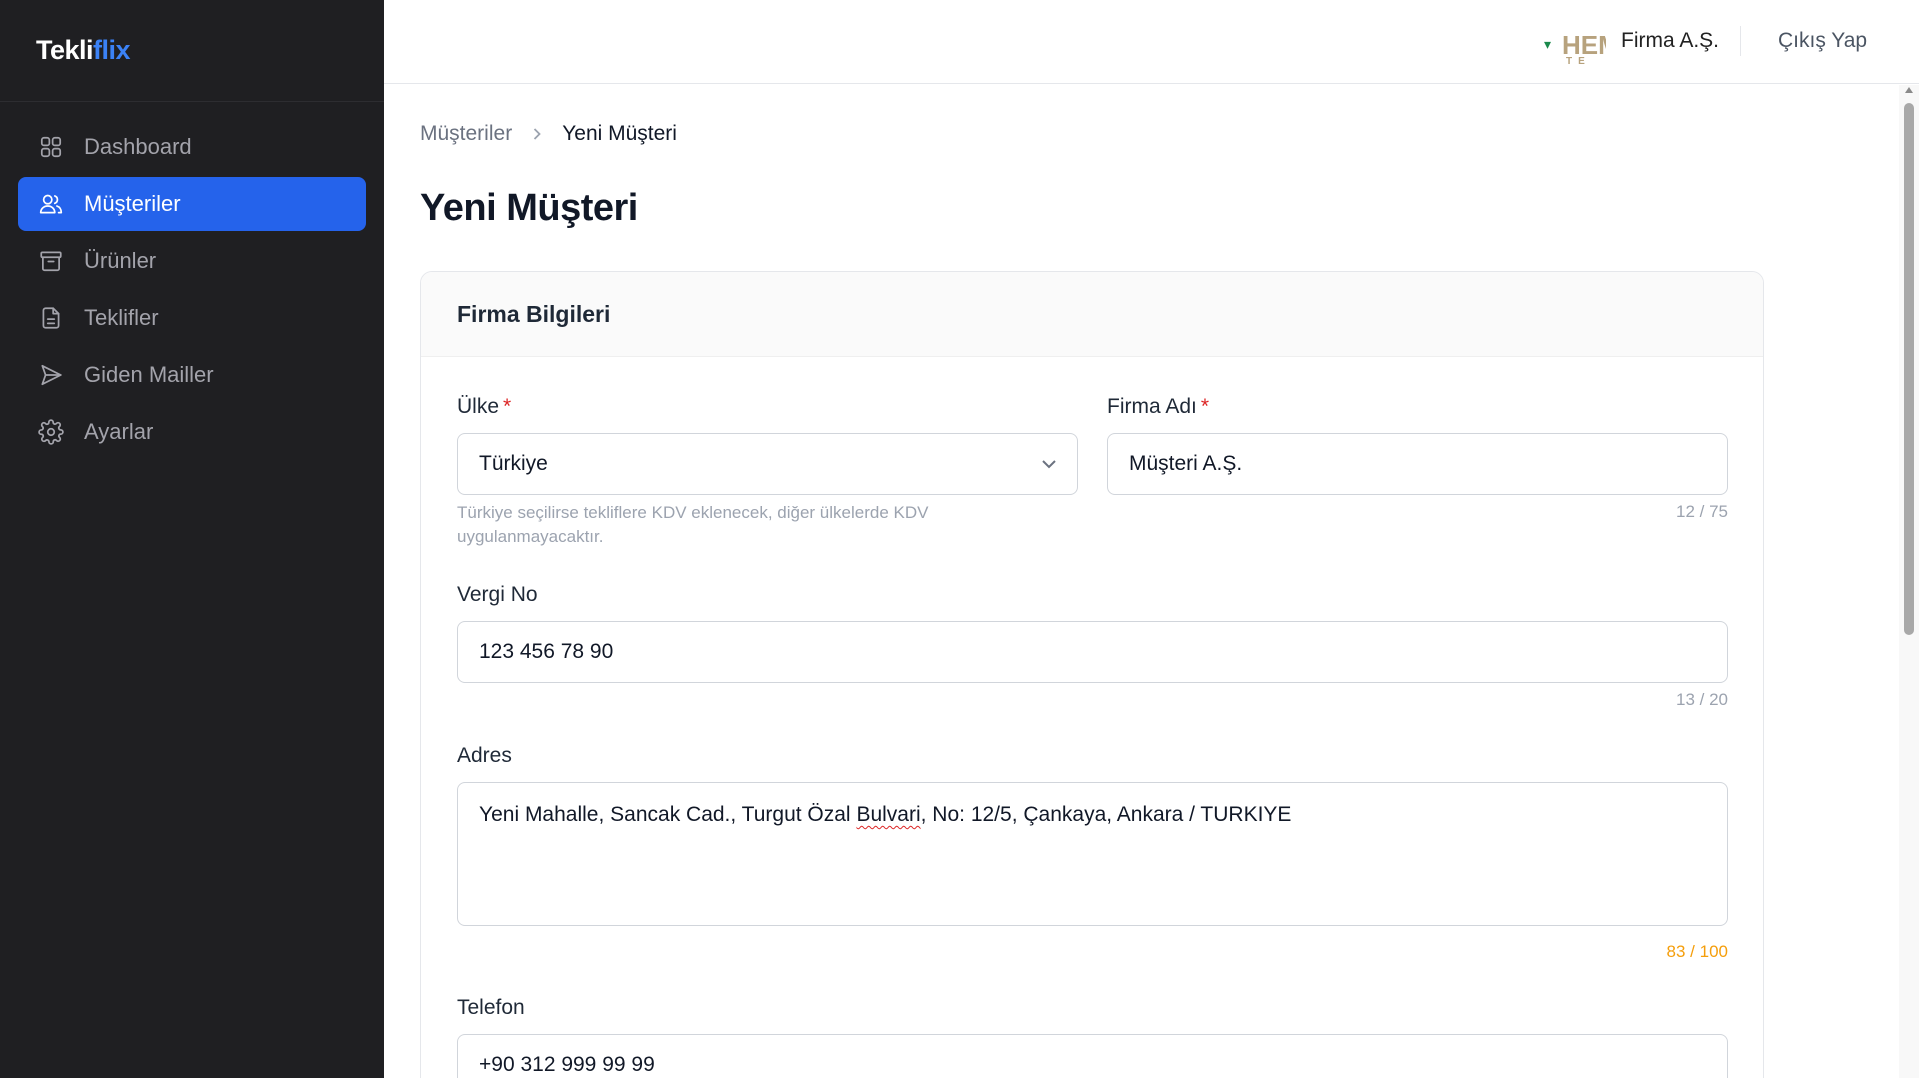 Image resolution: width=1919 pixels, height=1078 pixels. What do you see at coordinates (51, 318) in the screenshot?
I see `file-text-icon` at bounding box center [51, 318].